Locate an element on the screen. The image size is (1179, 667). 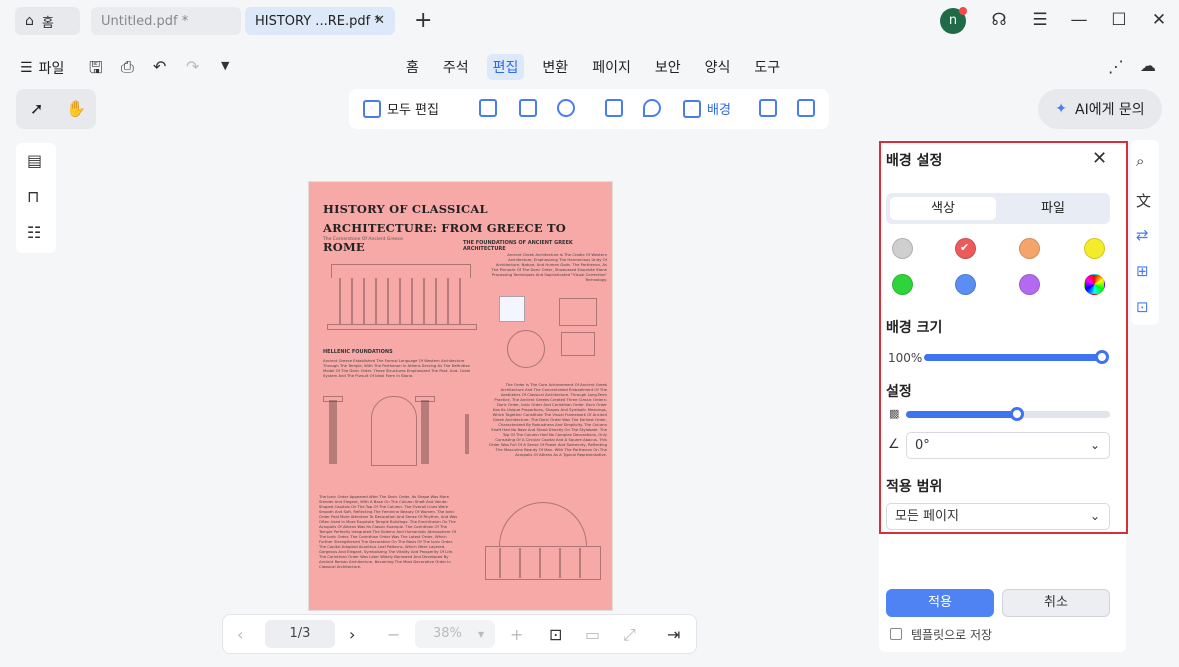
rotation-select: 0° ⌄ is located at coordinates (1008, 445).